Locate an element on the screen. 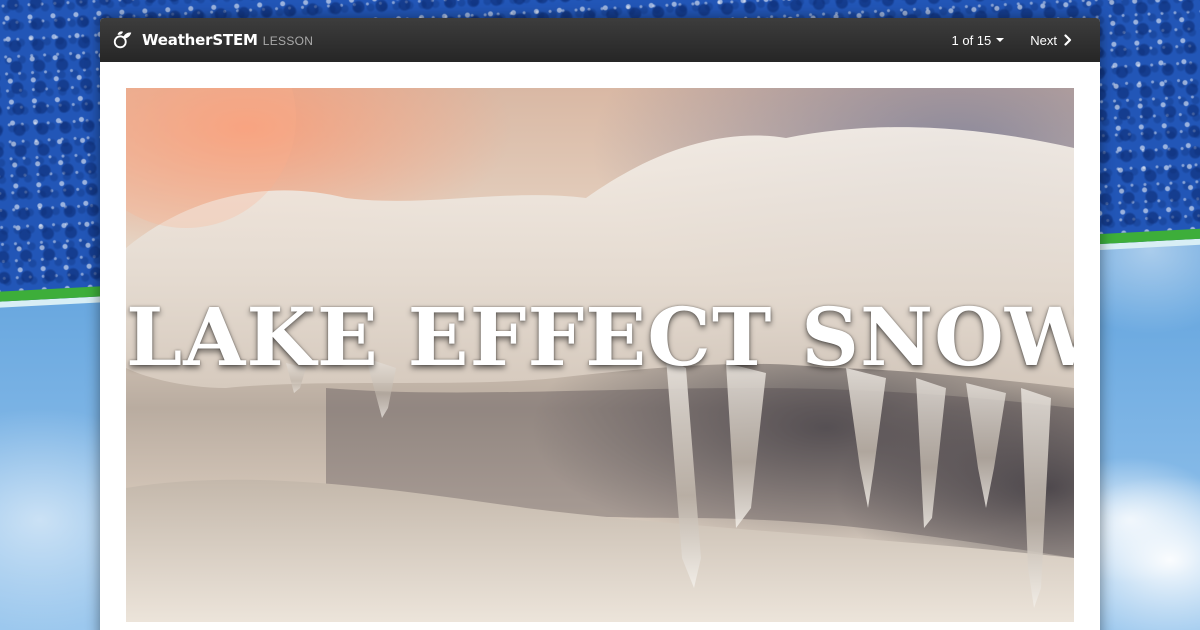 The image size is (1200, 630). page-indicator: 1 of 15 is located at coordinates (971, 40).